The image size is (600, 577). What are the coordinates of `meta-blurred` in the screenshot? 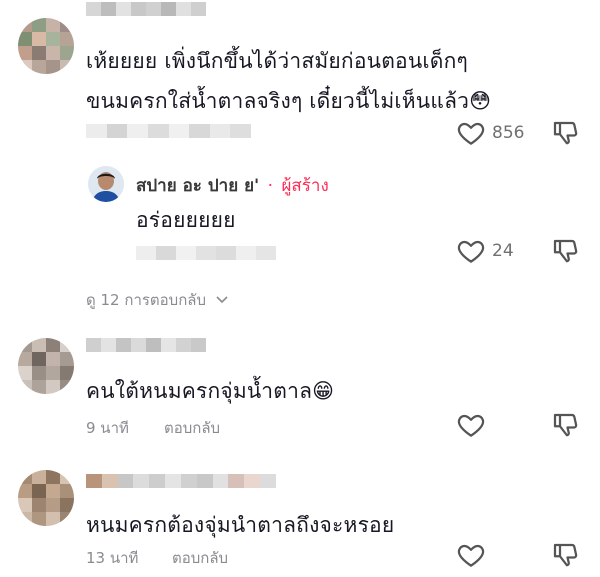 It's located at (168, 131).